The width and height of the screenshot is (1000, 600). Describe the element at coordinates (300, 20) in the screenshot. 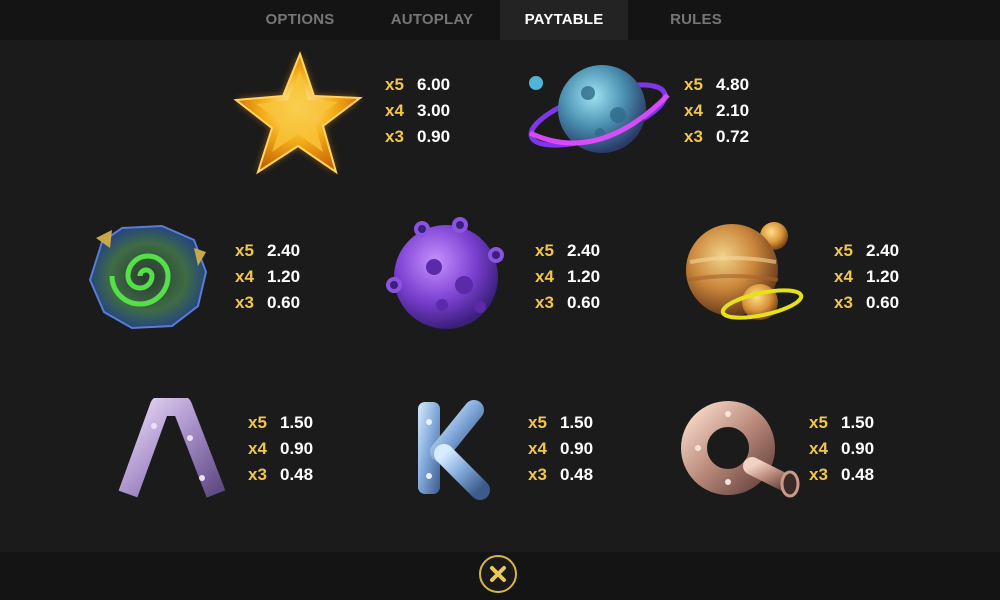

I see `tab-options: OPTIONS` at that location.